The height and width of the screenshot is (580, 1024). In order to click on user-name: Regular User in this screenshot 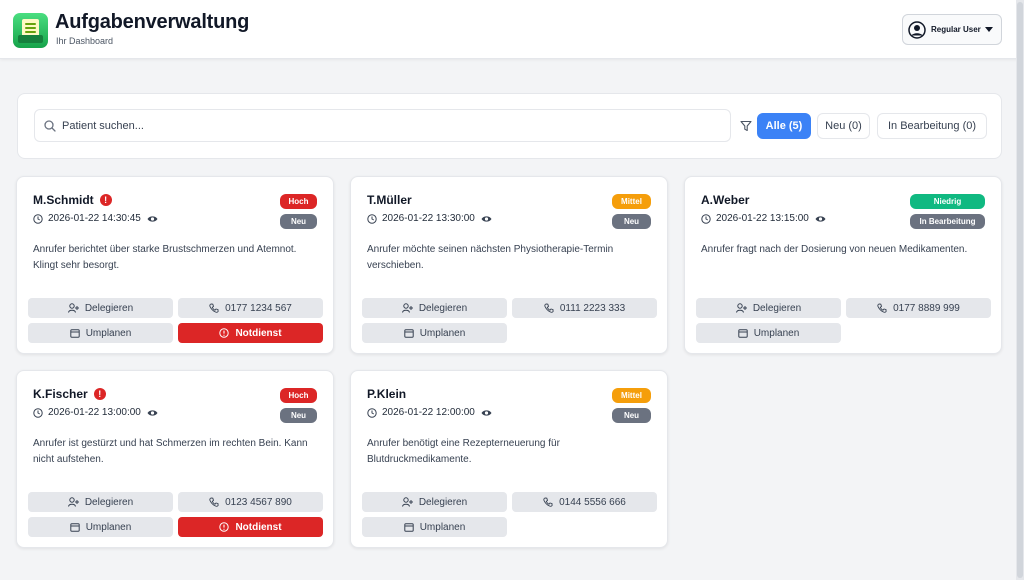, I will do `click(956, 29)`.